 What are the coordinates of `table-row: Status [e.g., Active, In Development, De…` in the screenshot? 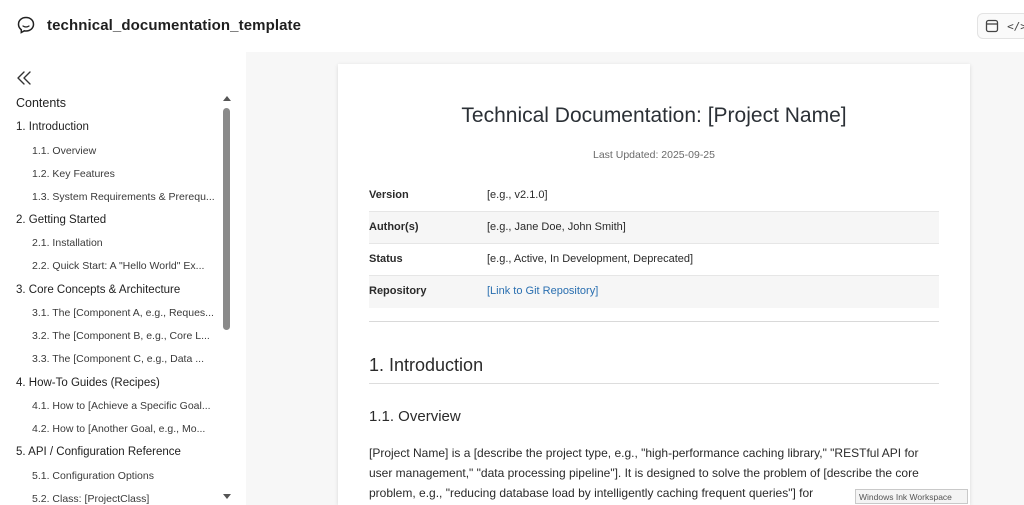 It's located at (654, 260).